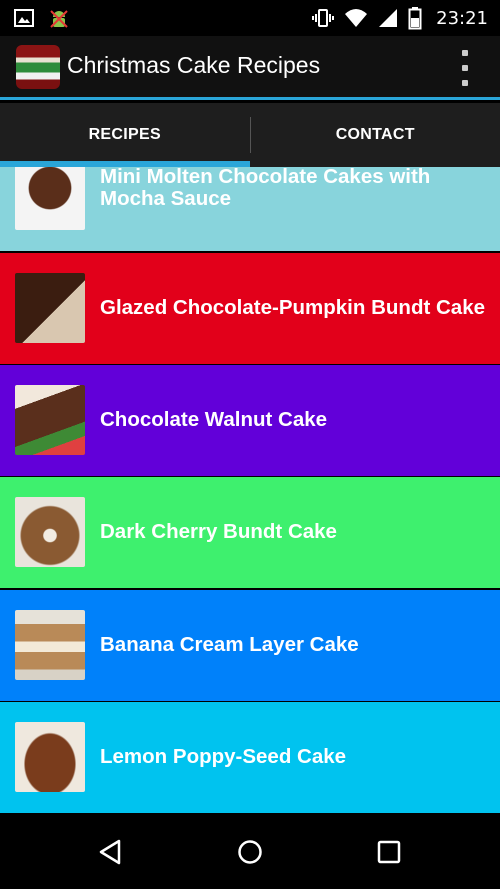 Image resolution: width=500 pixels, height=889 pixels. What do you see at coordinates (125, 135) in the screenshot?
I see `tab-recipes: RECIPES` at bounding box center [125, 135].